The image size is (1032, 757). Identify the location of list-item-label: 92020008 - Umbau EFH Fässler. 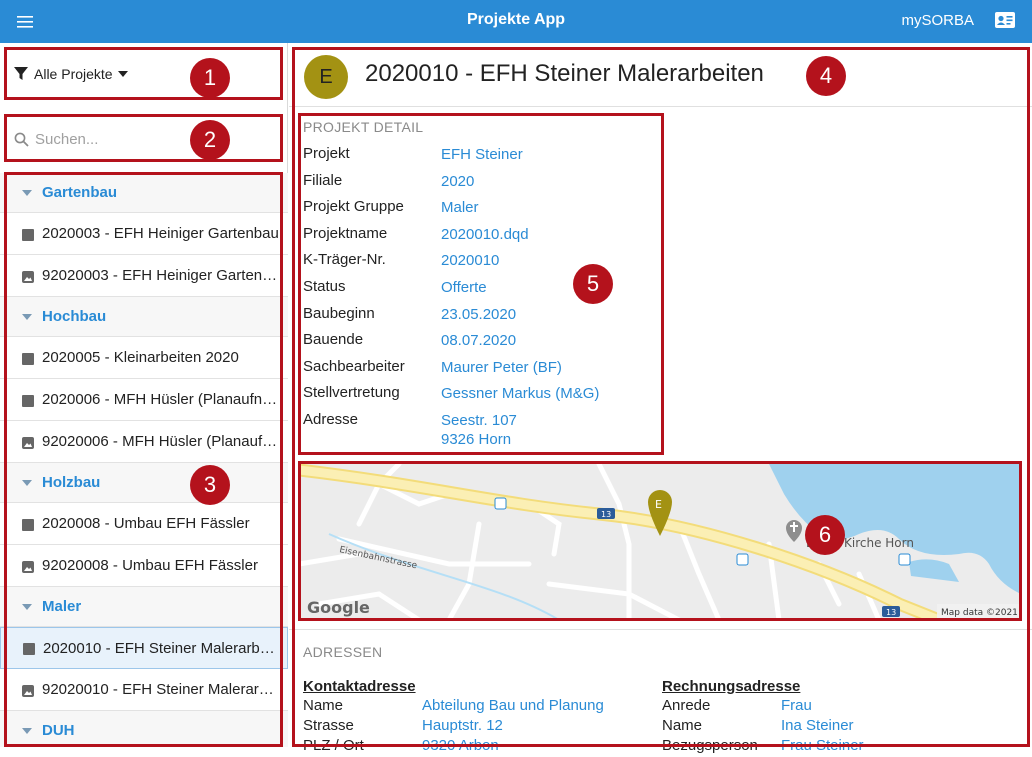
(150, 565).